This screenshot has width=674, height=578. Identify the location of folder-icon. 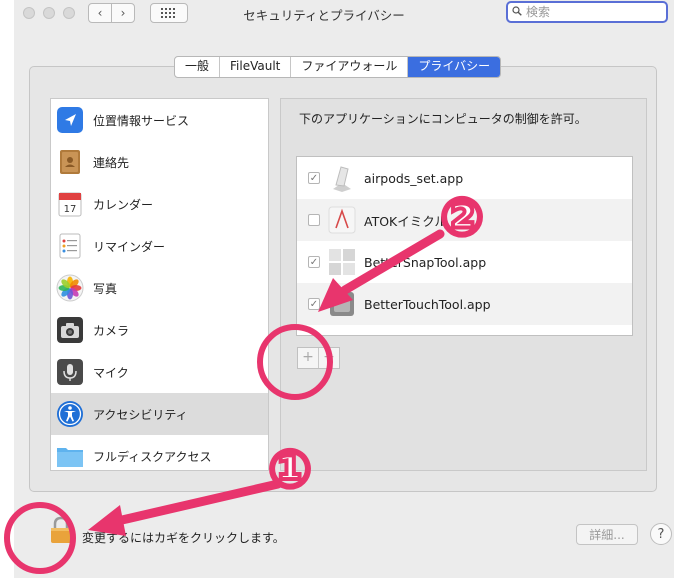
(70, 456).